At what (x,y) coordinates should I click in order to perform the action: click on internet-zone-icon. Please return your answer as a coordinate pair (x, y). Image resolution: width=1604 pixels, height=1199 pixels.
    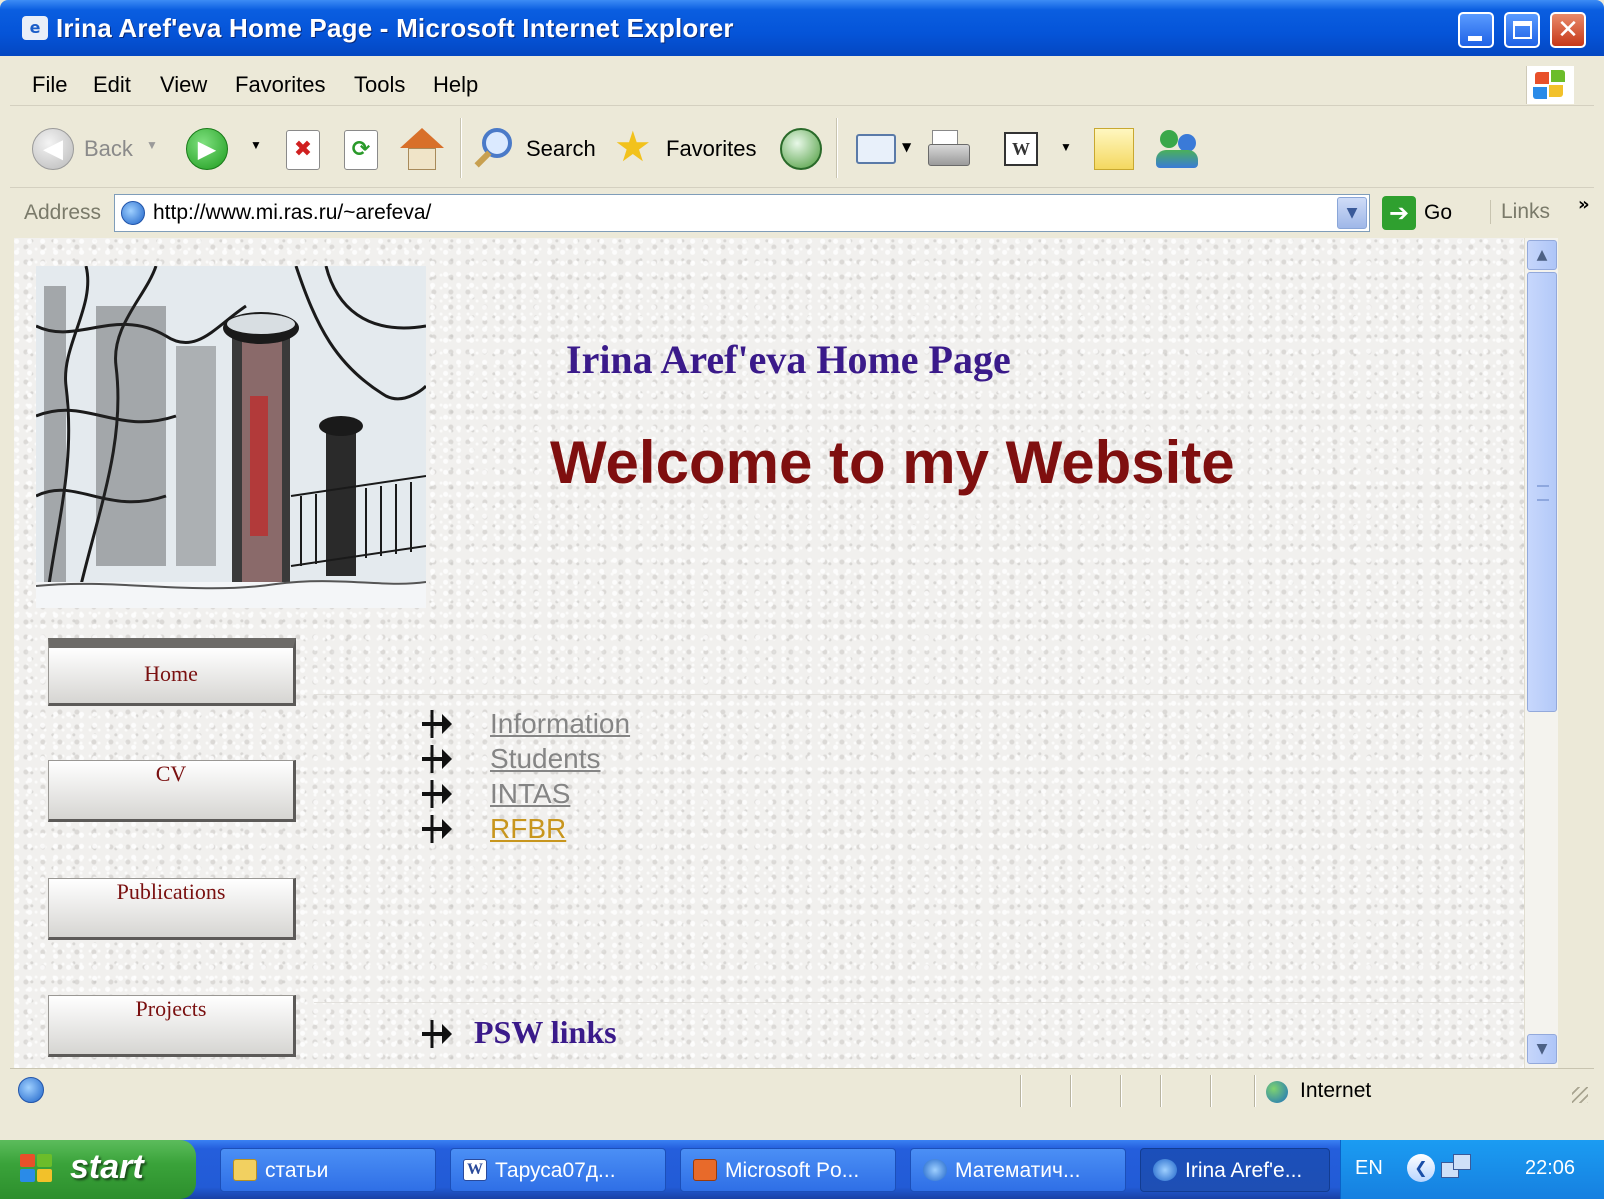
    Looking at the image, I should click on (1277, 1092).